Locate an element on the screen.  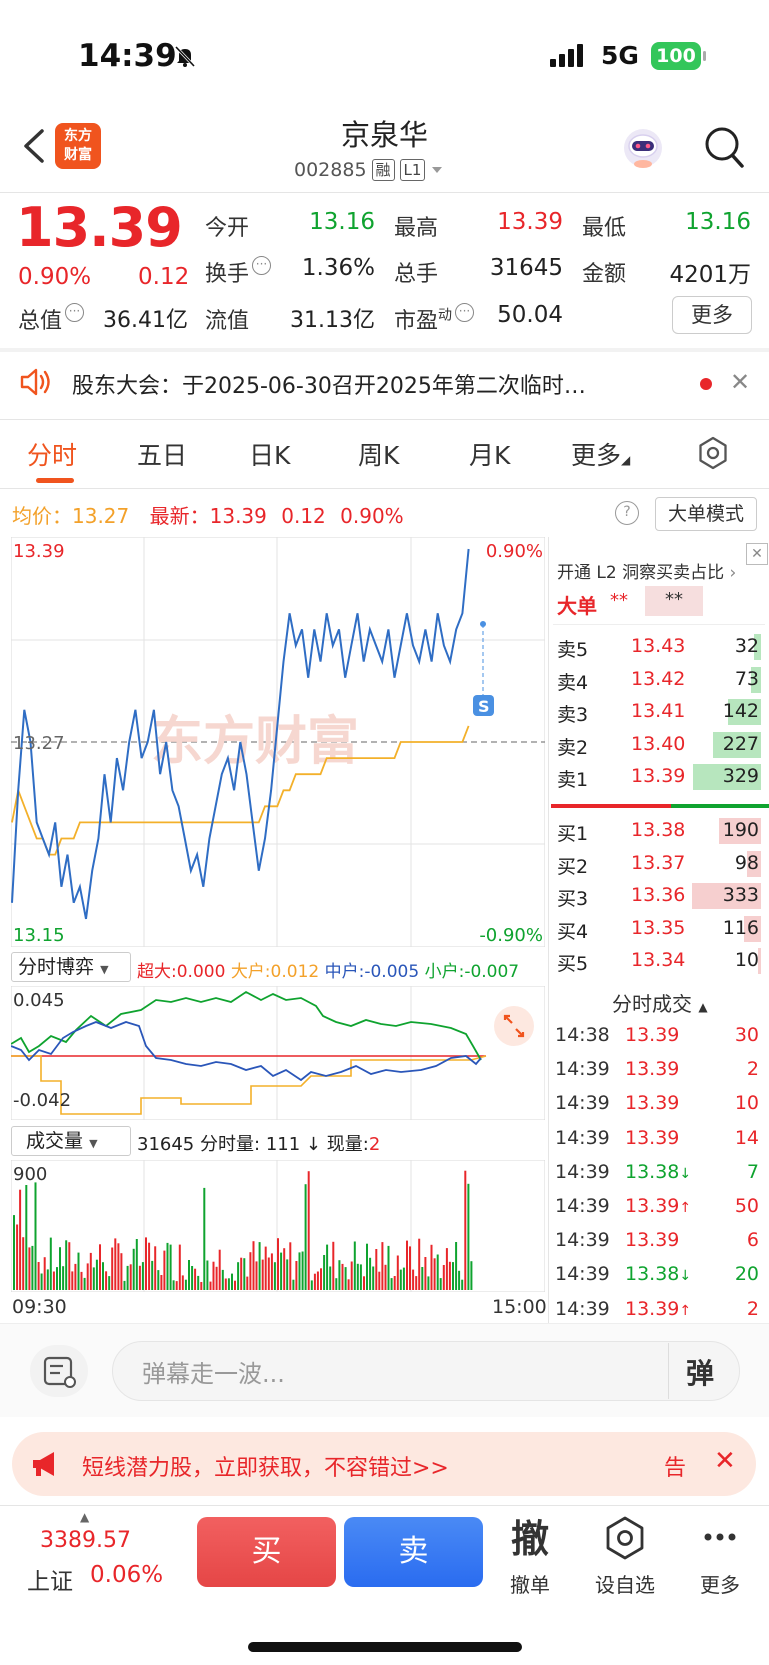
tab-intraday: 分时 is located at coordinates (52, 454).